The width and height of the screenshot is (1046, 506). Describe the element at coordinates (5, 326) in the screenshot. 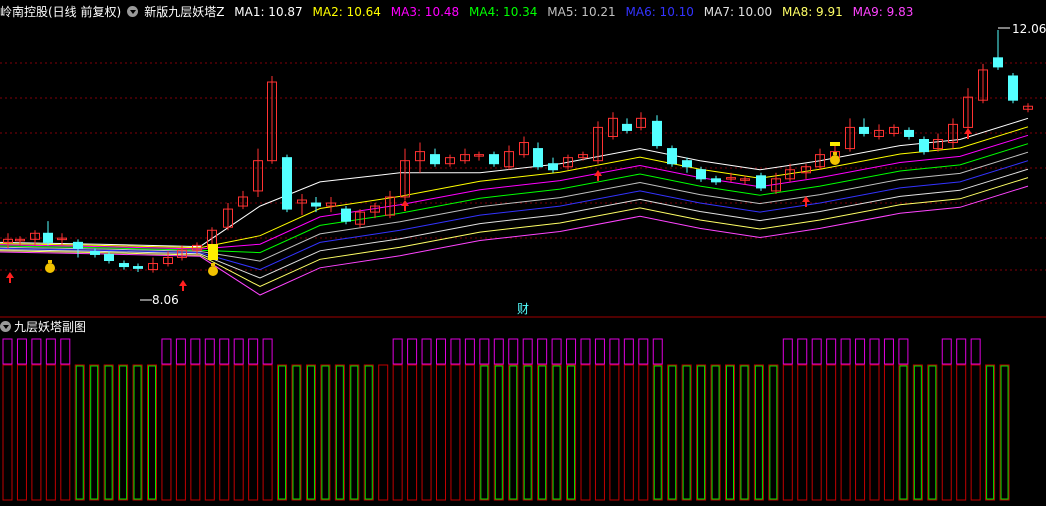

I see `sub-indicator-menu-icon` at that location.